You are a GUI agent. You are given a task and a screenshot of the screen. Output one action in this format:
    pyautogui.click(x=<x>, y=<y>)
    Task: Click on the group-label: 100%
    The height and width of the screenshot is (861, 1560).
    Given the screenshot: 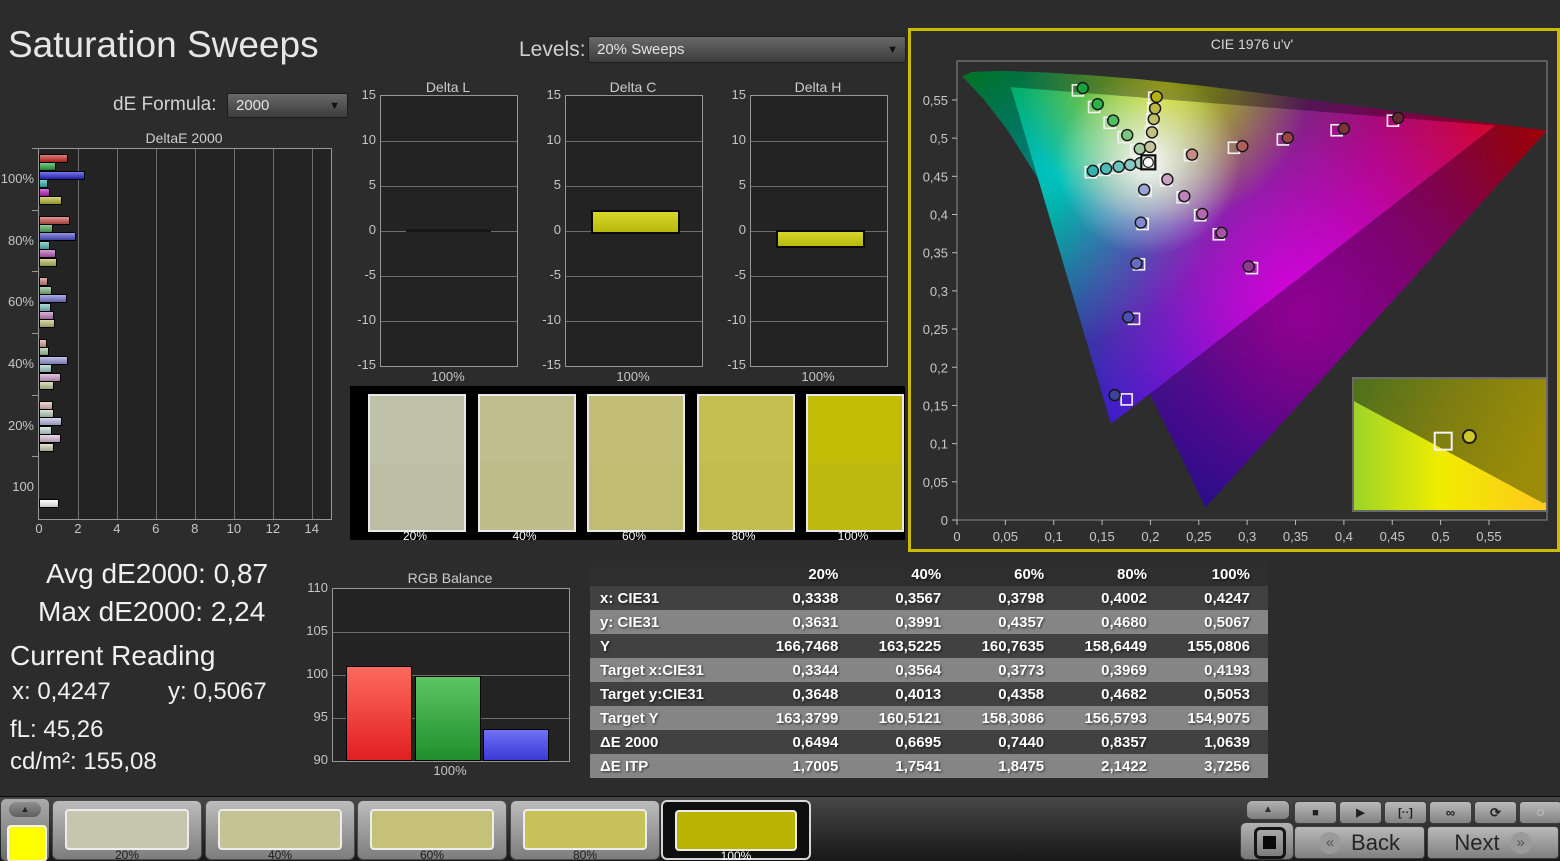 What is the action you would take?
    pyautogui.click(x=17, y=178)
    